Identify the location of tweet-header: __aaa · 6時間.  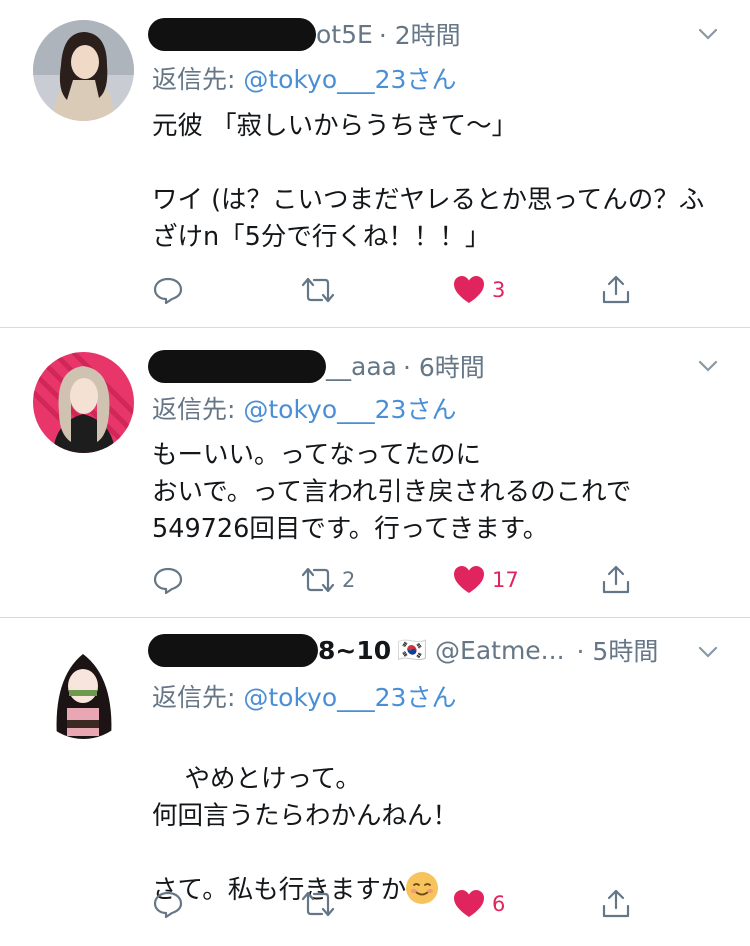
(434, 366).